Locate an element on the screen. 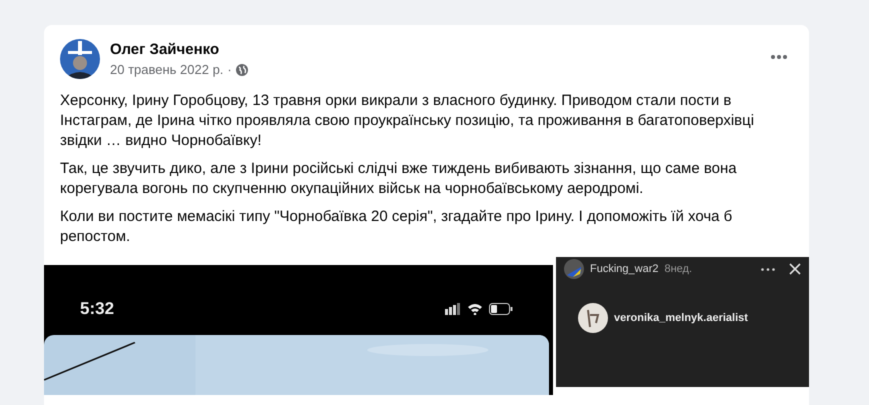 This screenshot has width=869, height=405. post-date: 20 травень 2022 р. is located at coordinates (167, 69).